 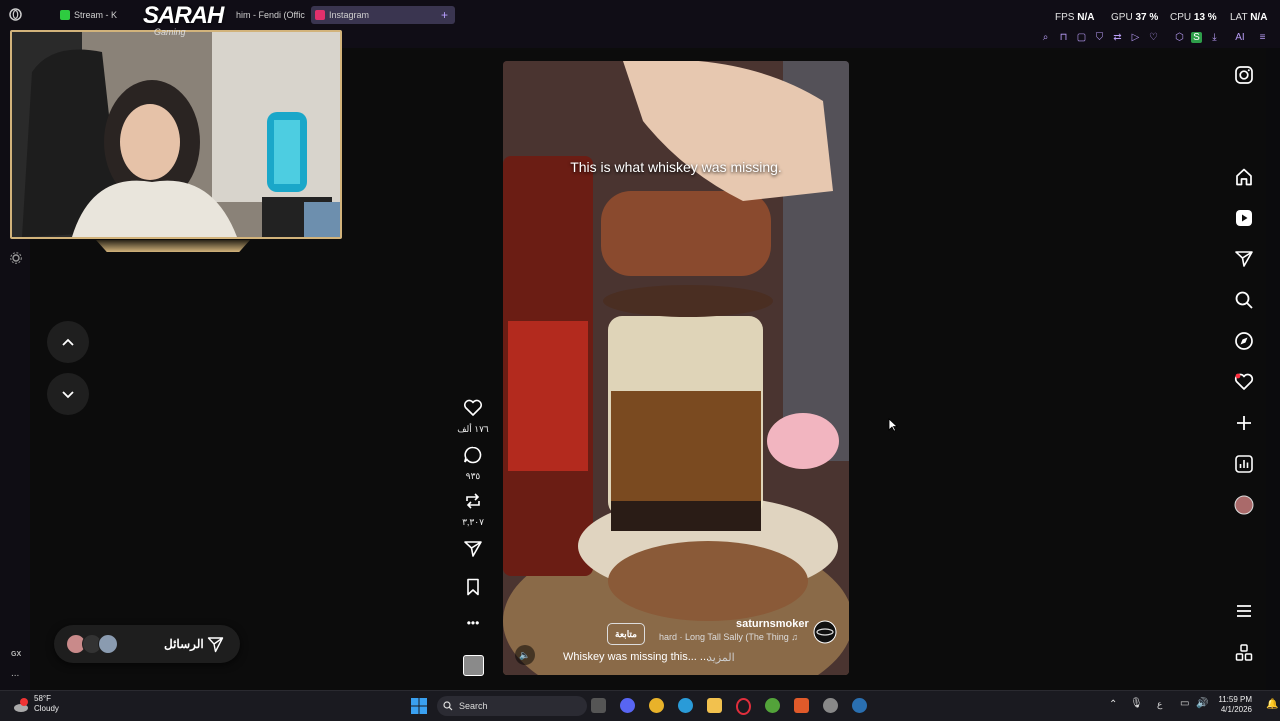 I want to click on avatar, so click(x=108, y=644).